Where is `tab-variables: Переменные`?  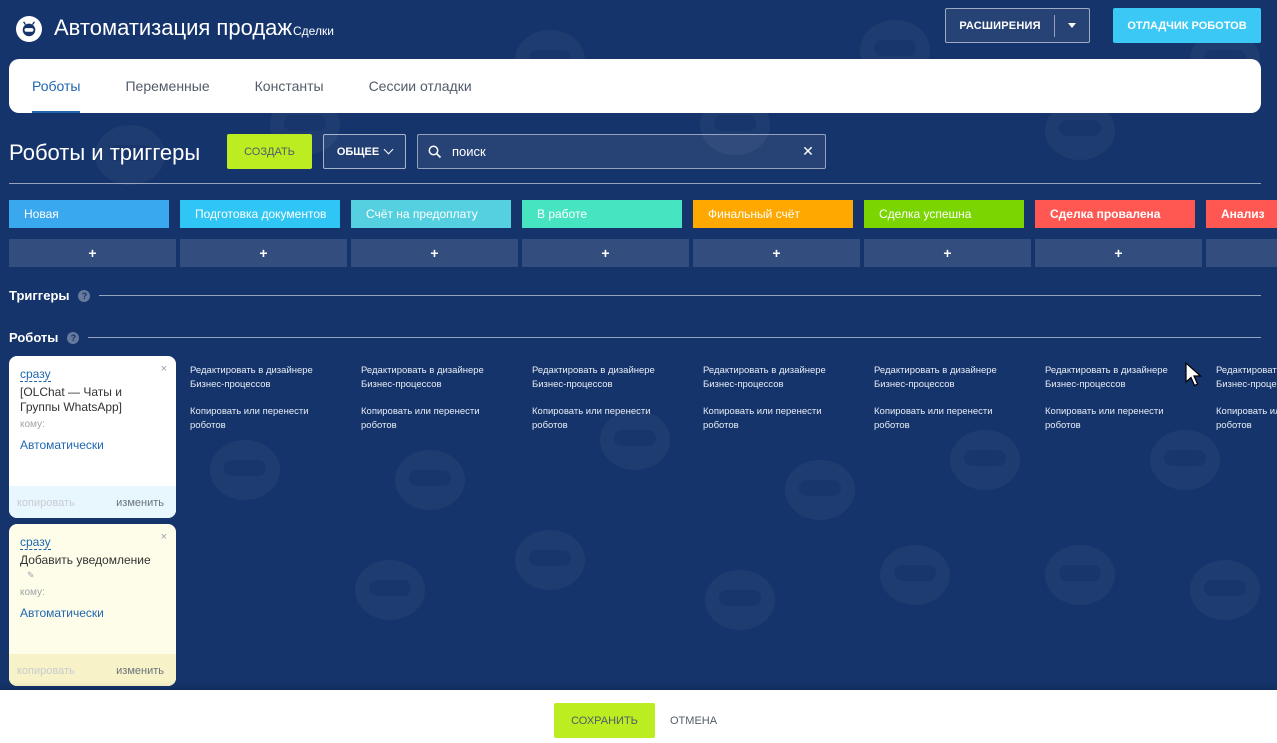 tab-variables: Переменные is located at coordinates (167, 86).